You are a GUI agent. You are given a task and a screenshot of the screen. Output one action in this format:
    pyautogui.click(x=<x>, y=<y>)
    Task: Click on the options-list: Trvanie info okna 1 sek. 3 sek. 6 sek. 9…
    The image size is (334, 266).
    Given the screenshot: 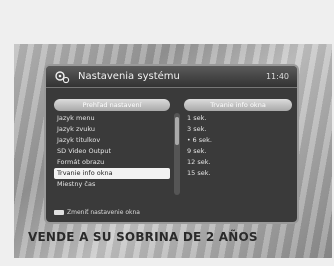 What is the action you would take?
    pyautogui.click(x=238, y=139)
    